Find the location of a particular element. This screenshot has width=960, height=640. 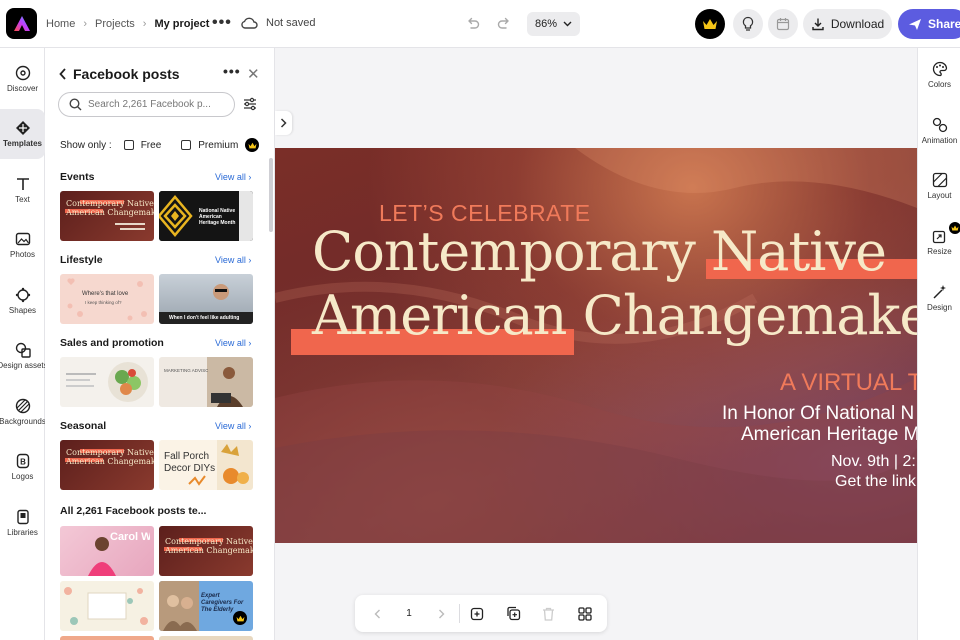

section-title-lifestyle: Lifestyle is located at coordinates (81, 260).